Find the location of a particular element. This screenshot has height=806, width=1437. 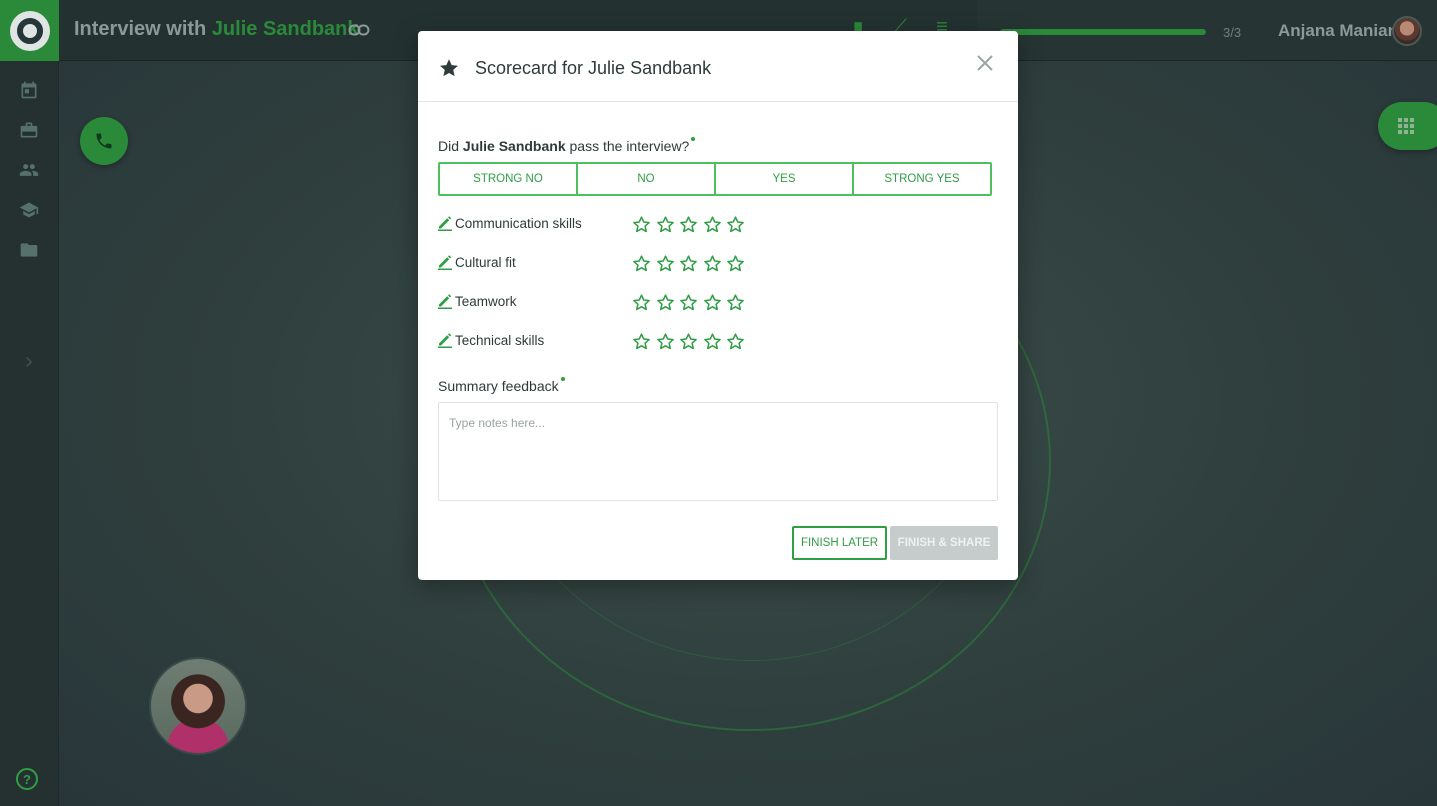

decision-strong-no: STRONG NO is located at coordinates (509, 179).